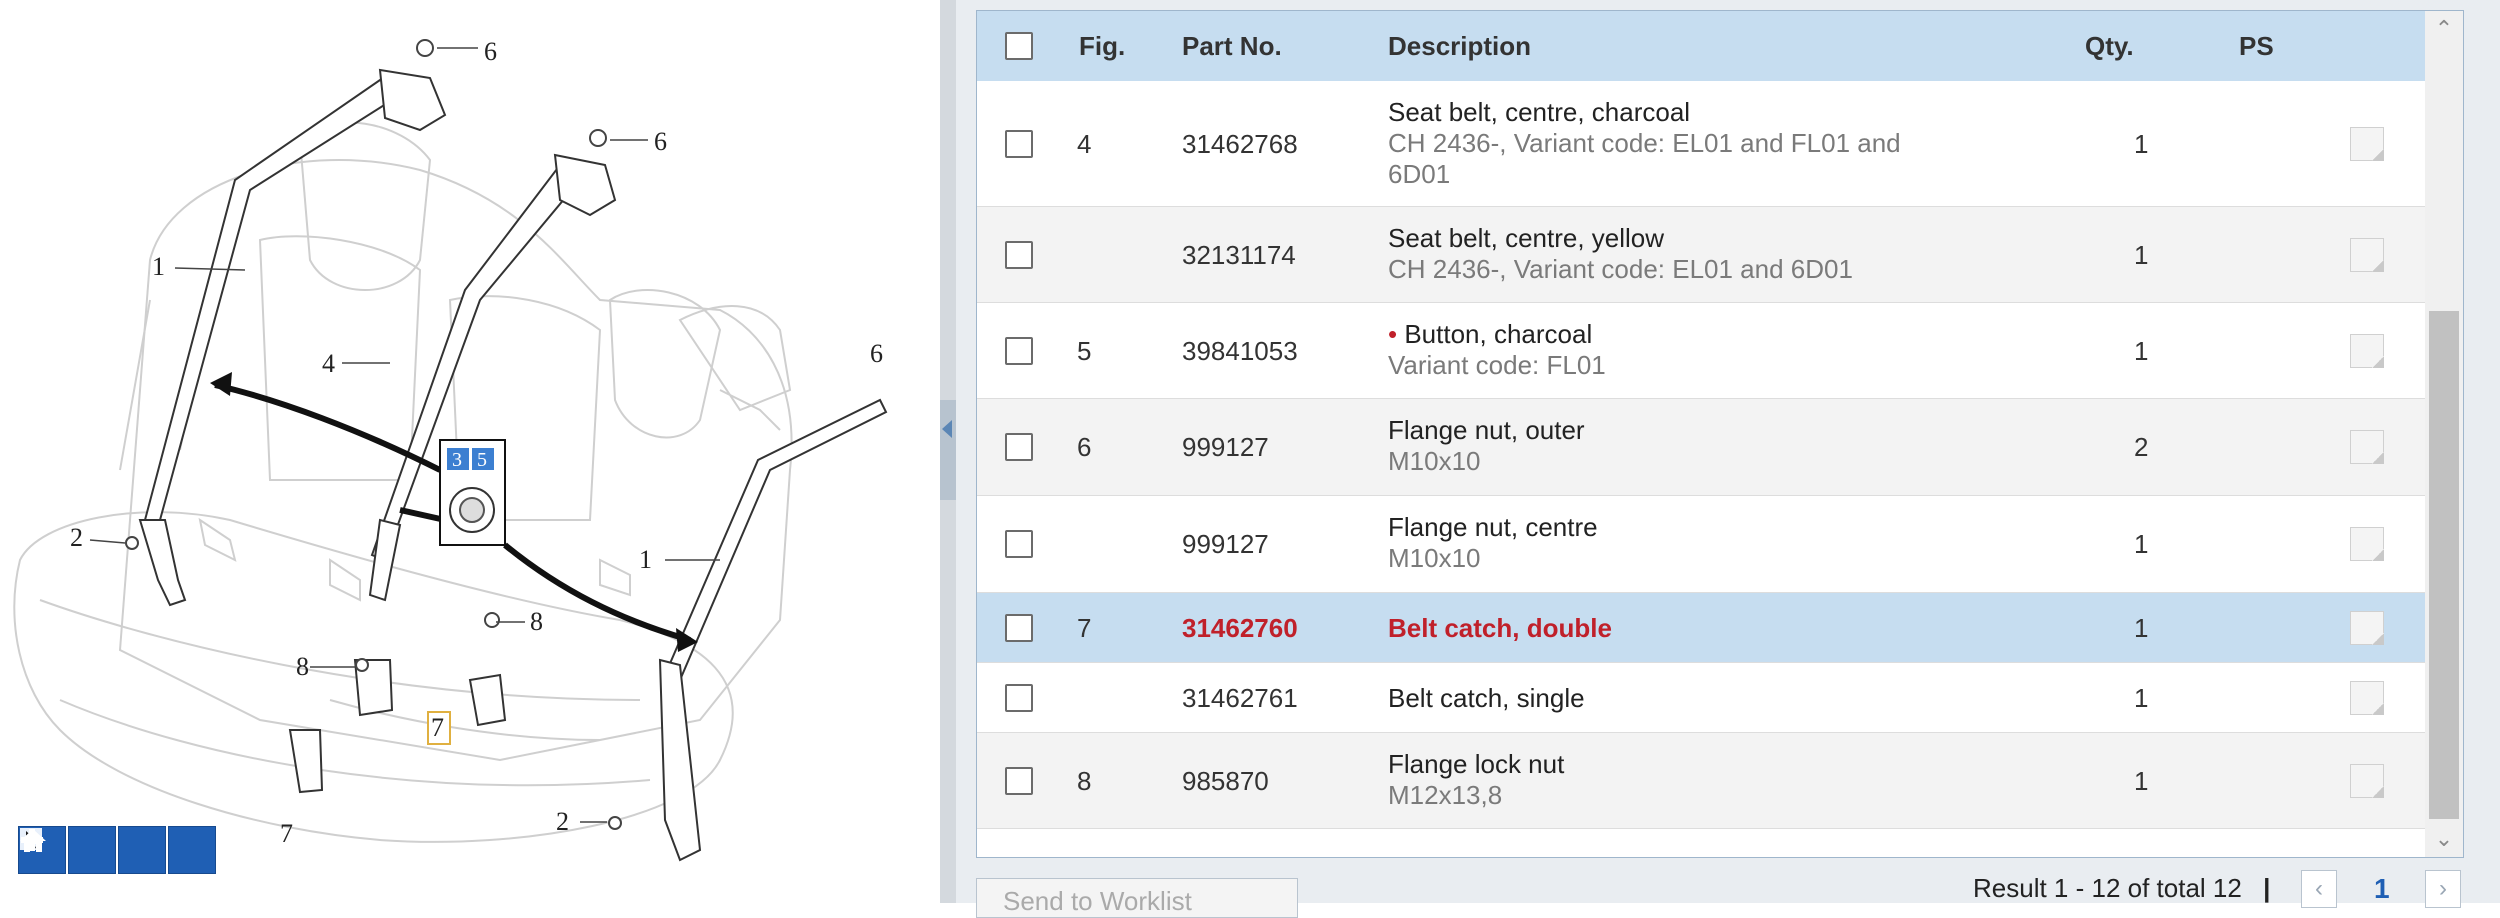  I want to click on row-description: Flange nut, outer M10x10, so click(1683, 446).